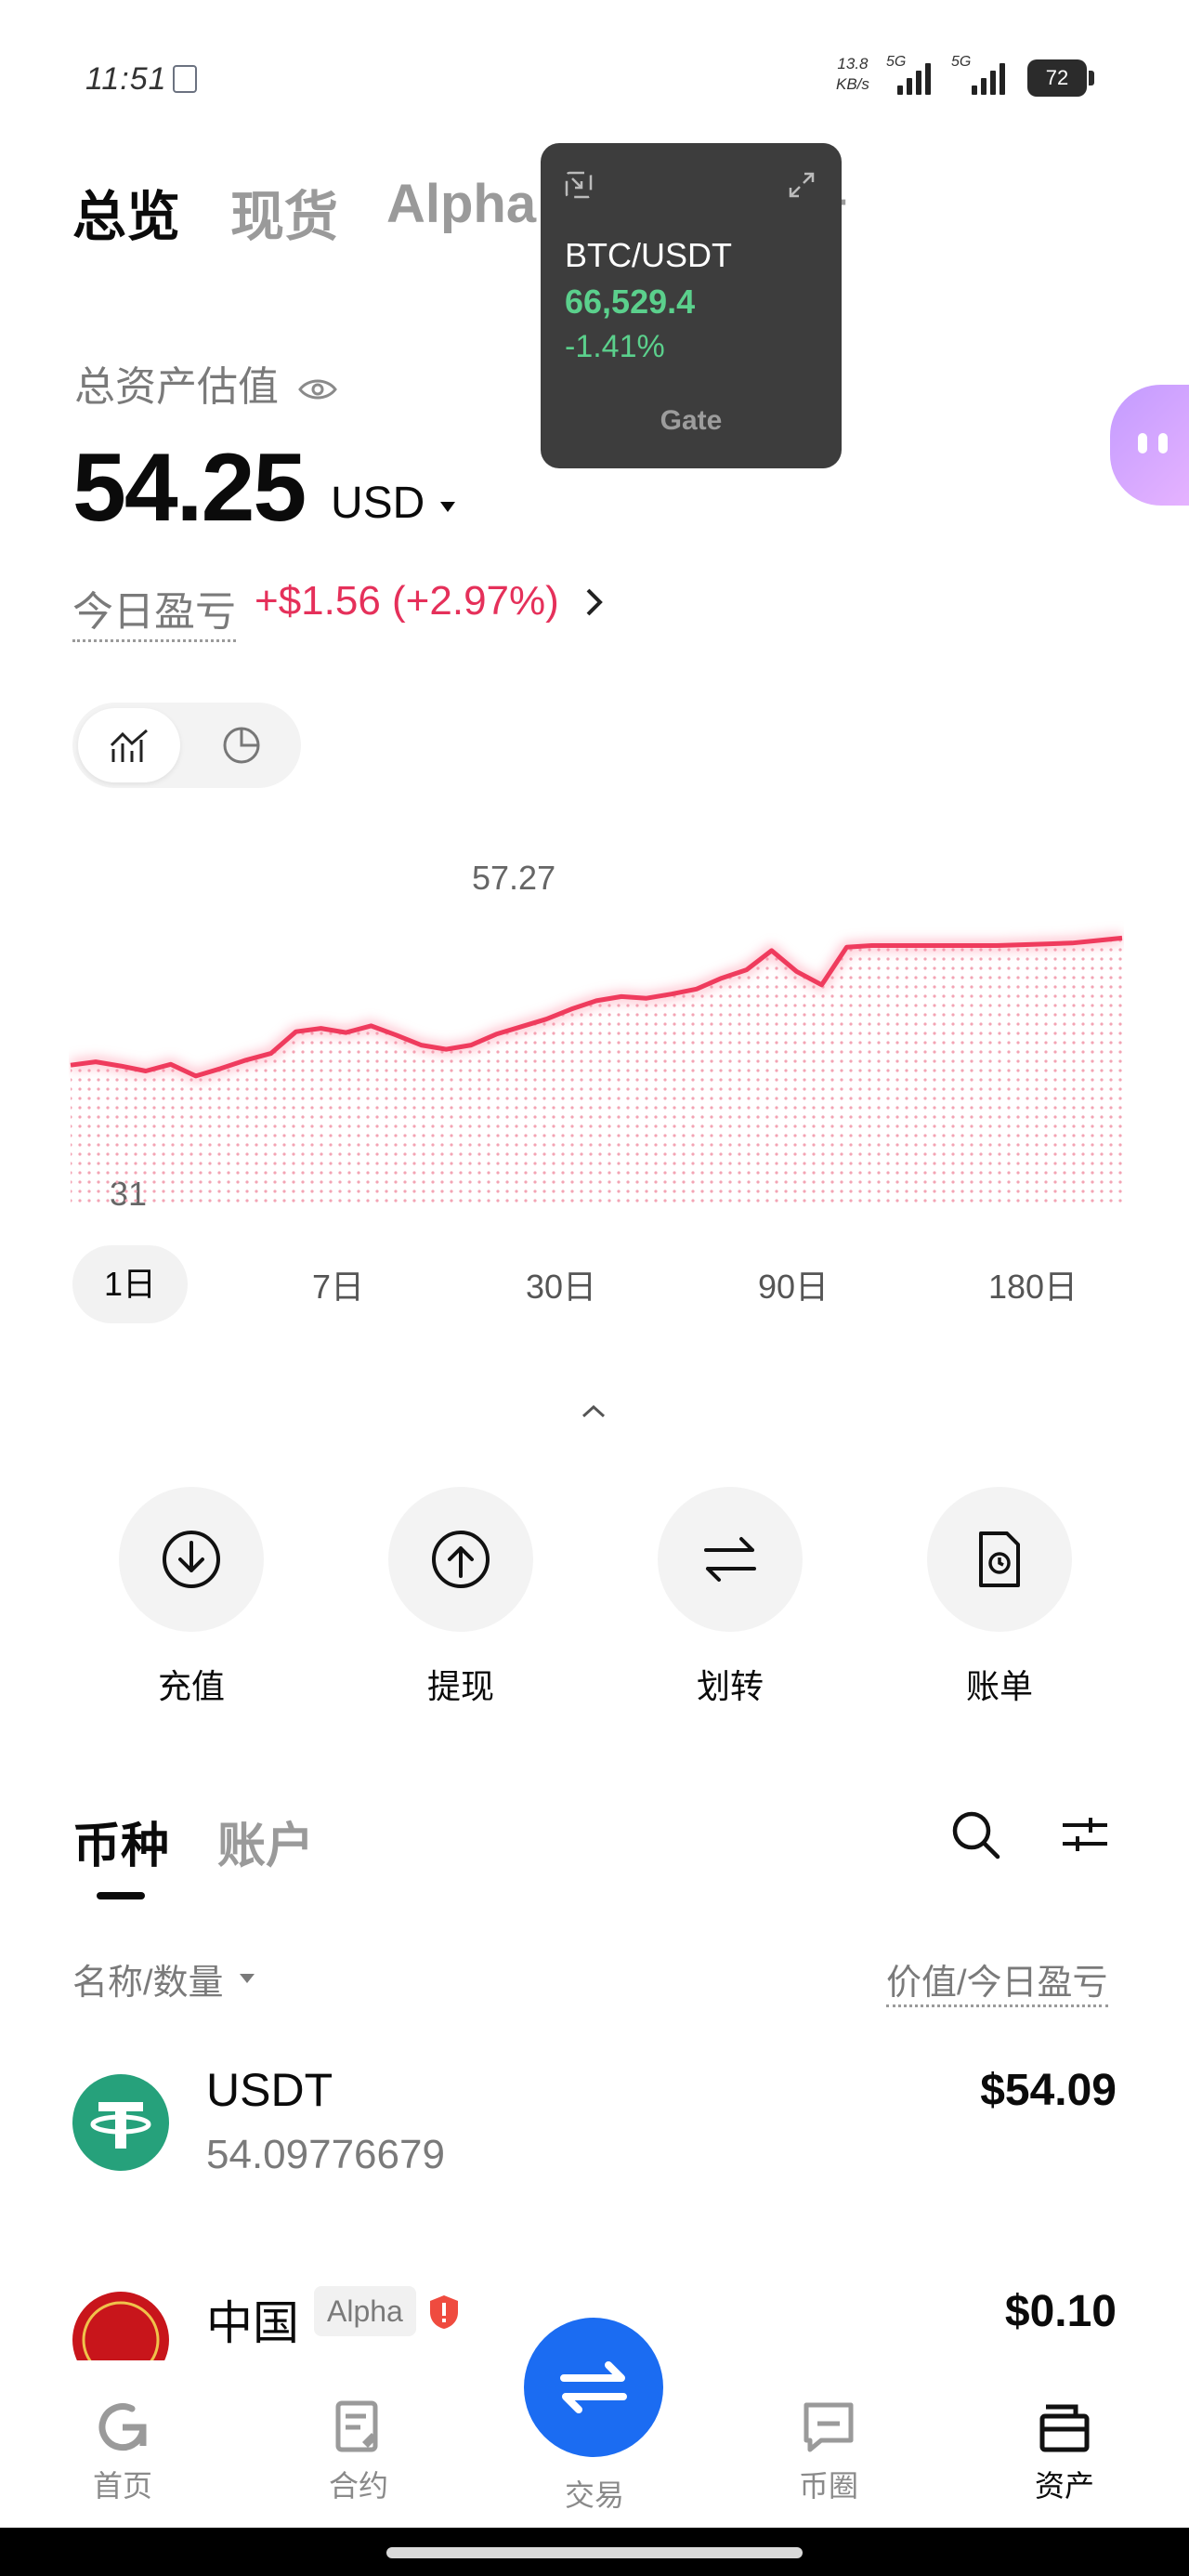  I want to click on line-chart-icon, so click(130, 745).